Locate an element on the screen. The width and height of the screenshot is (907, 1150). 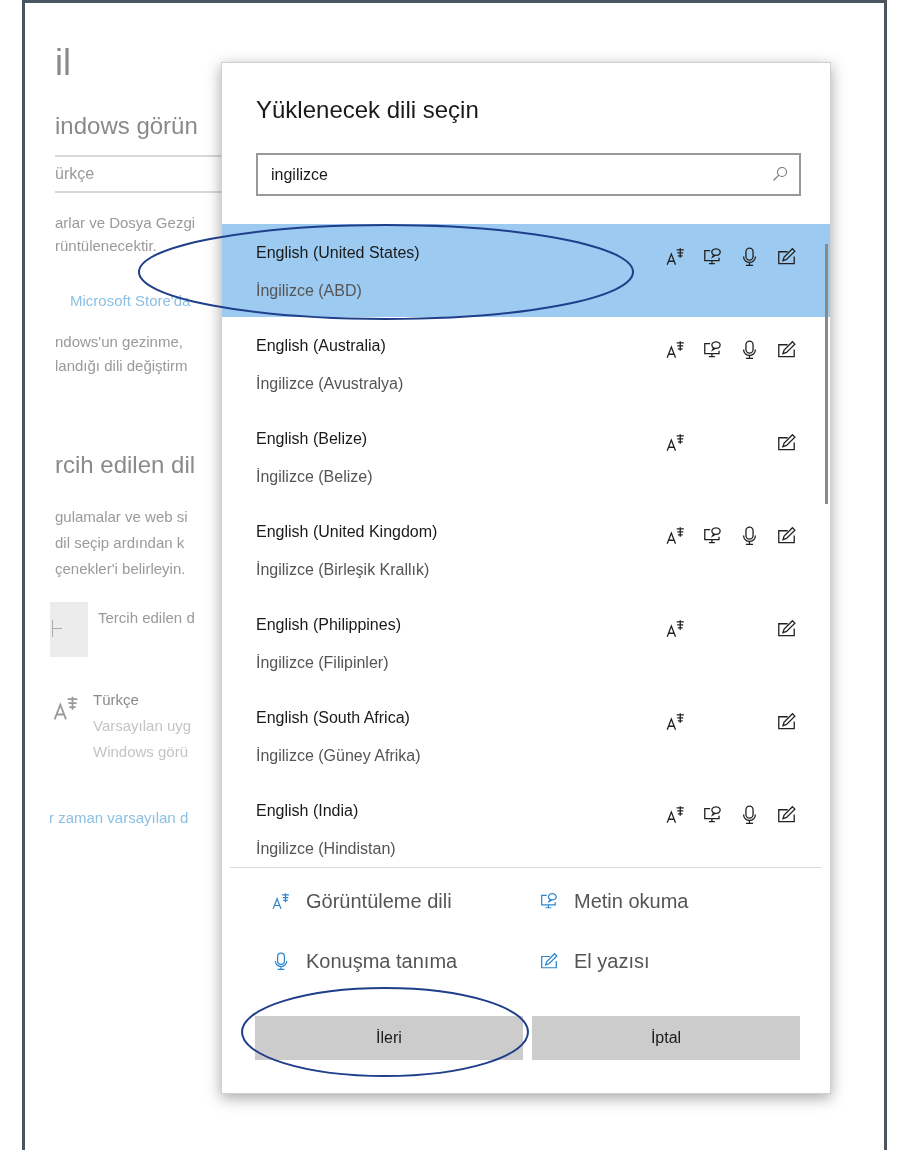
language-name: Türkçe is located at coordinates (116, 700).